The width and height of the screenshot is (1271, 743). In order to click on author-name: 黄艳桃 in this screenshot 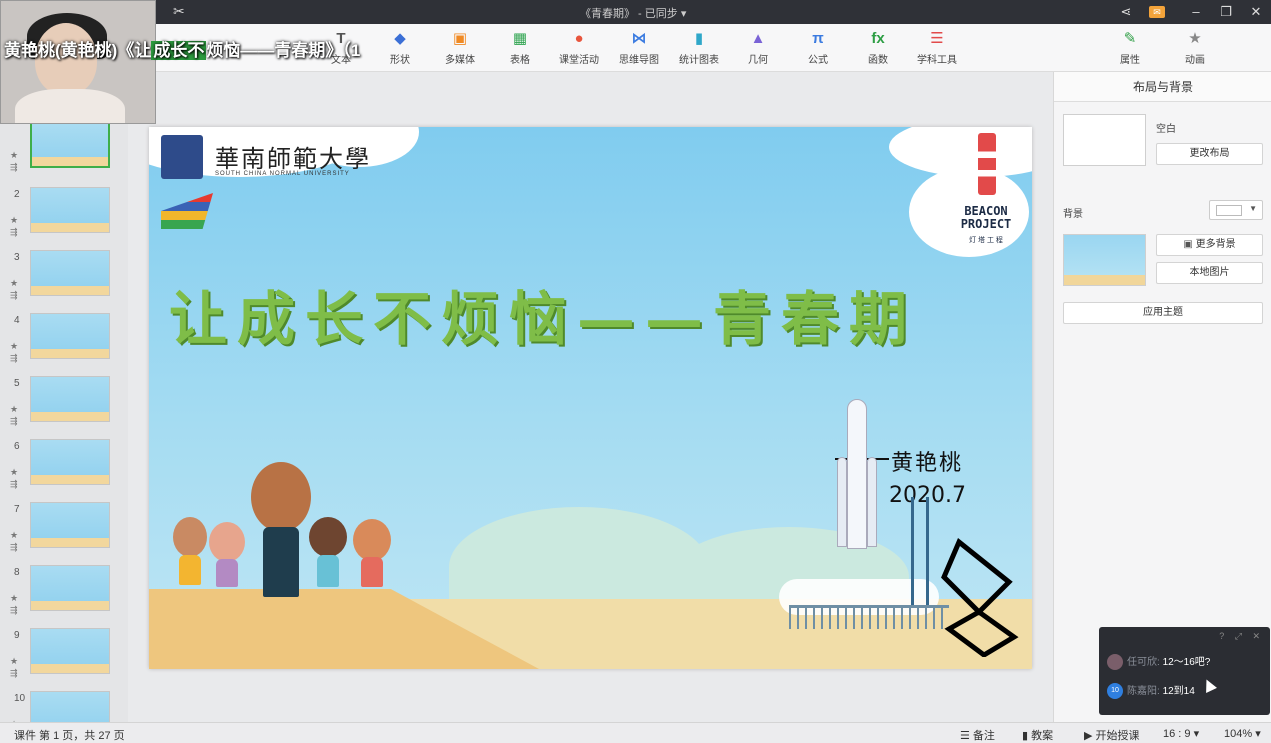, I will do `click(927, 461)`.